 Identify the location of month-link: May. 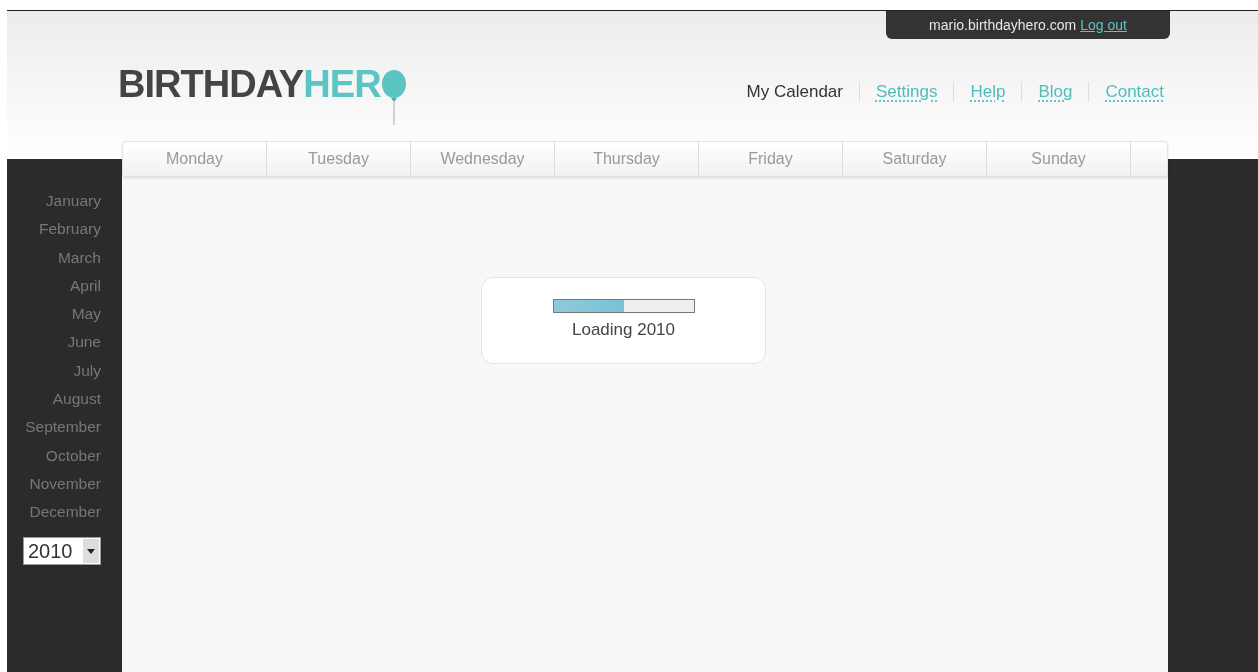
(86, 314).